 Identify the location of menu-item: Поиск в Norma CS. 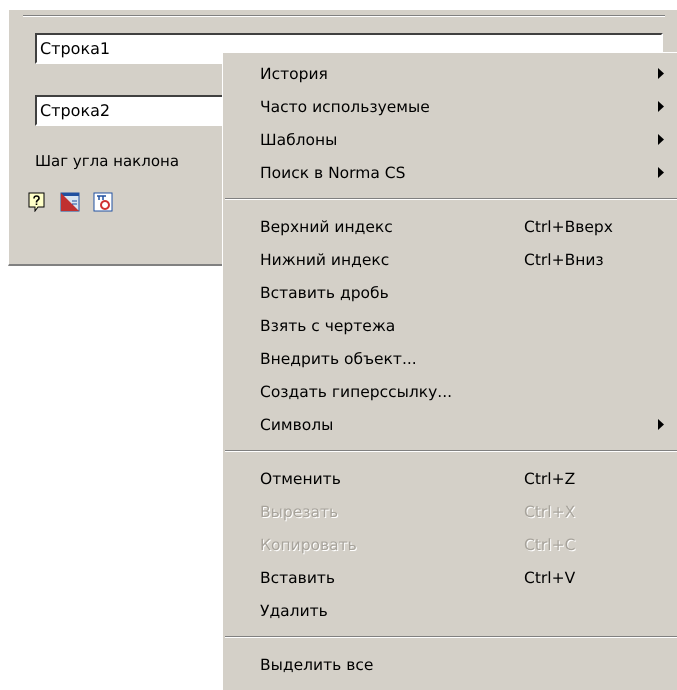
(450, 172).